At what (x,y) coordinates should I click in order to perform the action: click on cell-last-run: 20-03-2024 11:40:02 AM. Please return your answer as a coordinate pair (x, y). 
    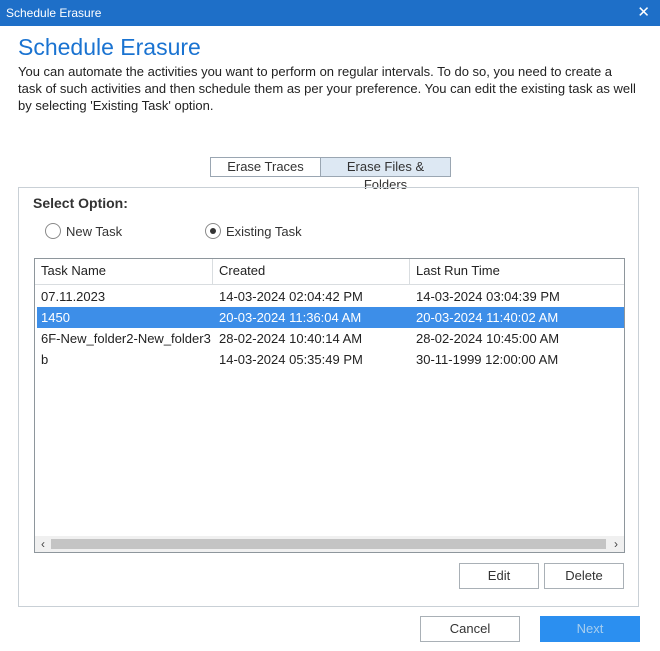
    Looking at the image, I should click on (487, 317).